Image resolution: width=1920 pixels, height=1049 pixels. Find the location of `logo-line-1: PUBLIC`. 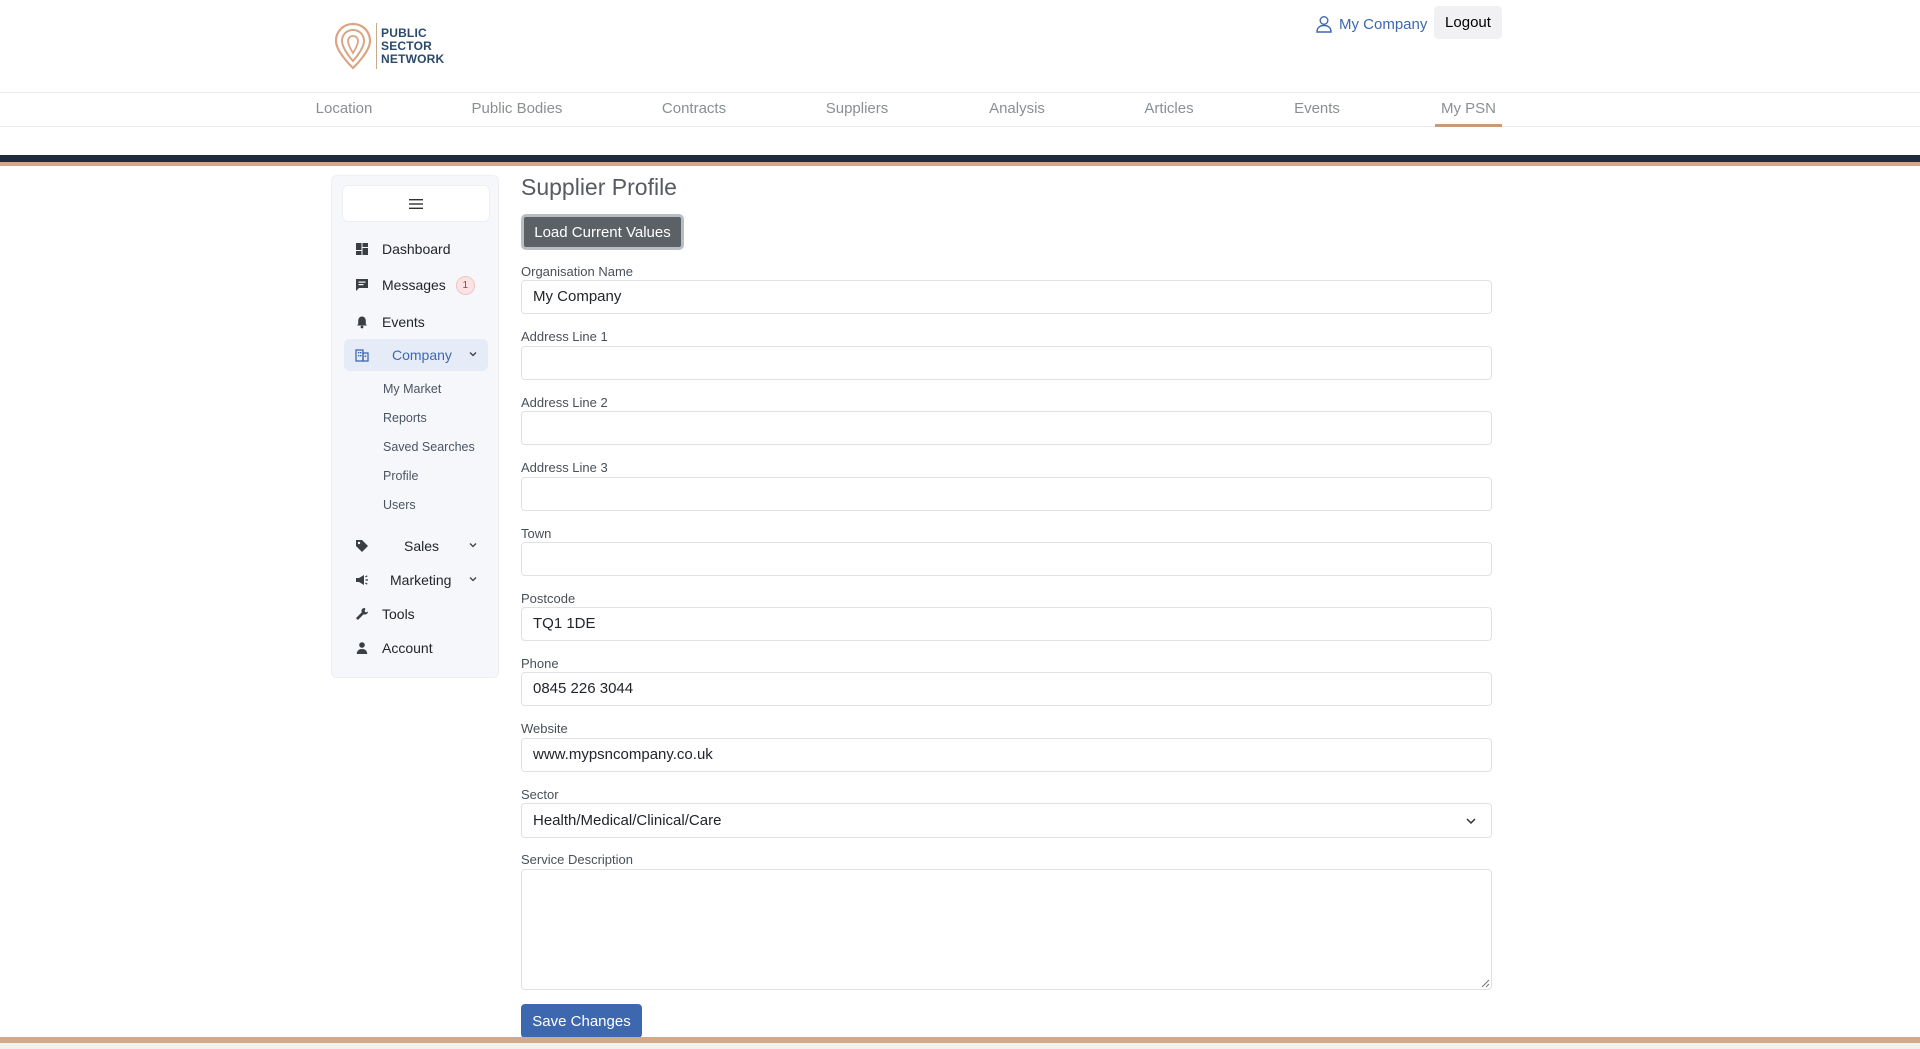

logo-line-1: PUBLIC is located at coordinates (404, 32).